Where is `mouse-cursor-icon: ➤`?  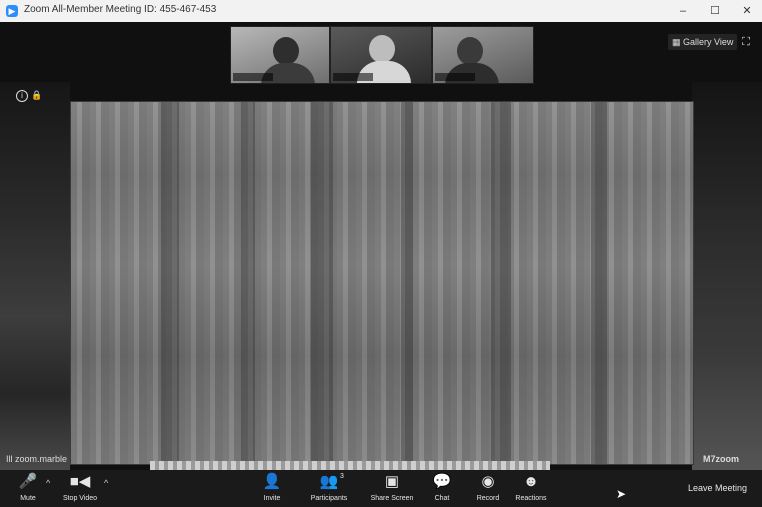
mouse-cursor-icon: ➤ is located at coordinates (621, 494).